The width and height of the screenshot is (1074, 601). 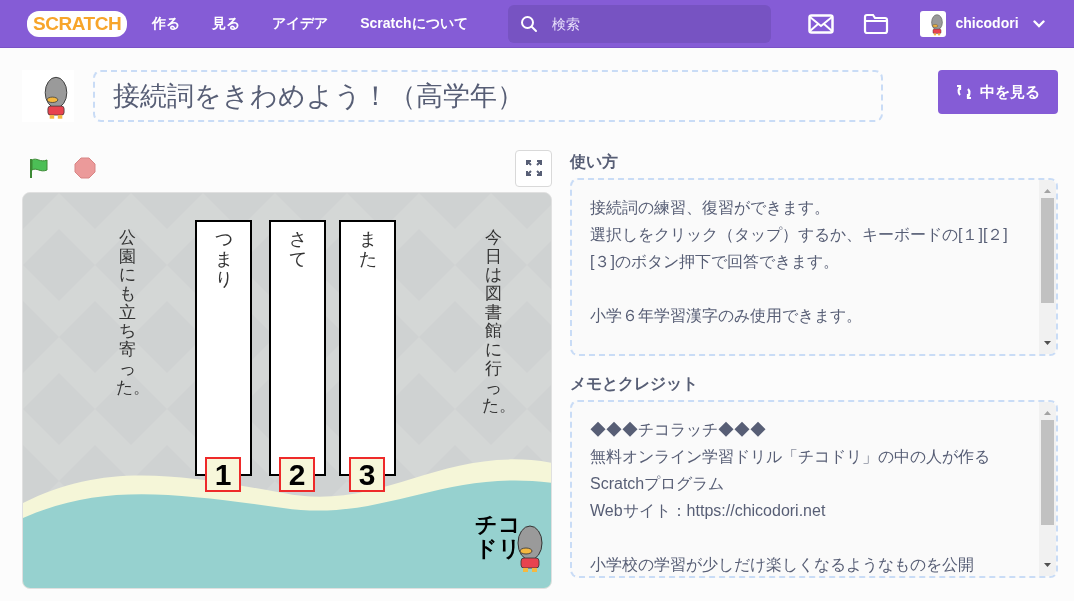 What do you see at coordinates (639, 23) in the screenshot?
I see `search-field: 検索` at bounding box center [639, 23].